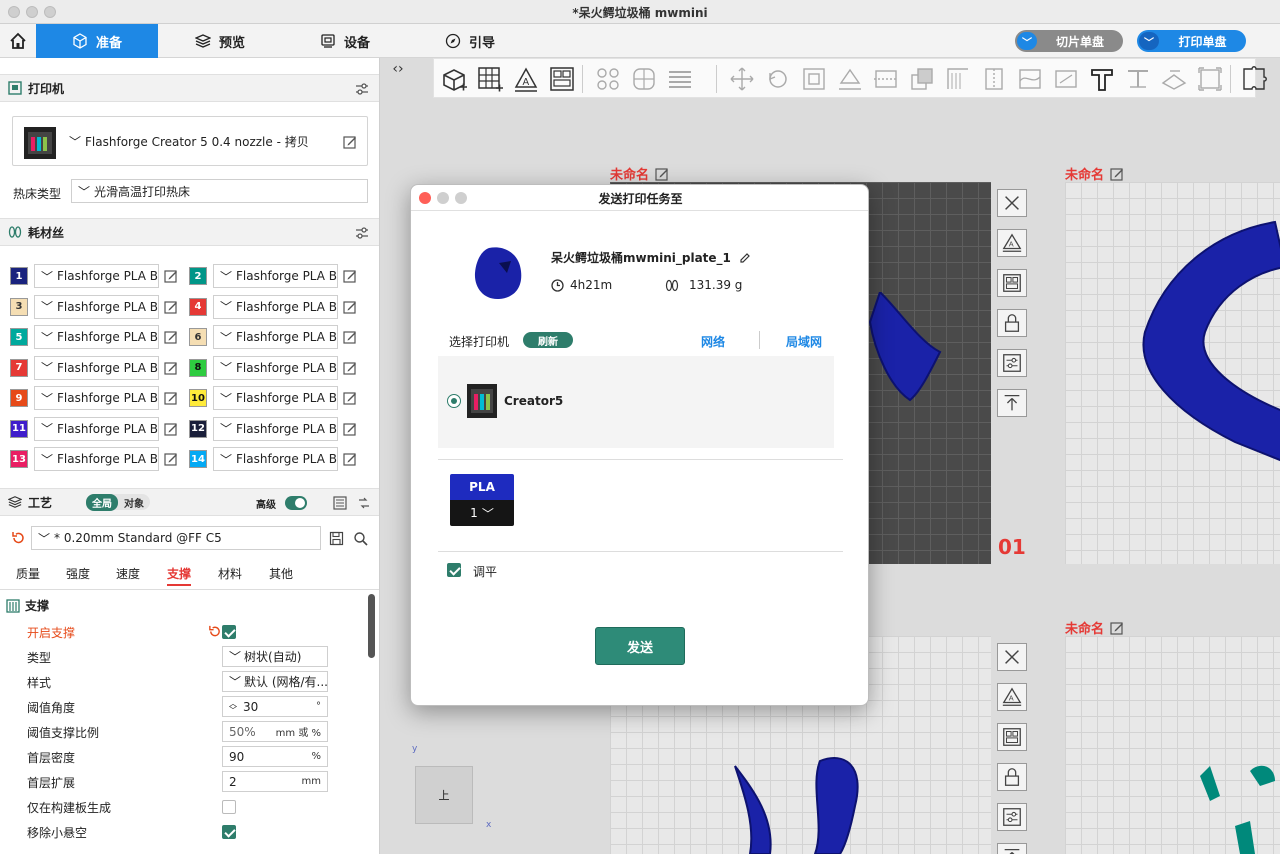 Image resolution: width=1280 pixels, height=854 pixels. I want to click on tab-material: 材料, so click(230, 573).